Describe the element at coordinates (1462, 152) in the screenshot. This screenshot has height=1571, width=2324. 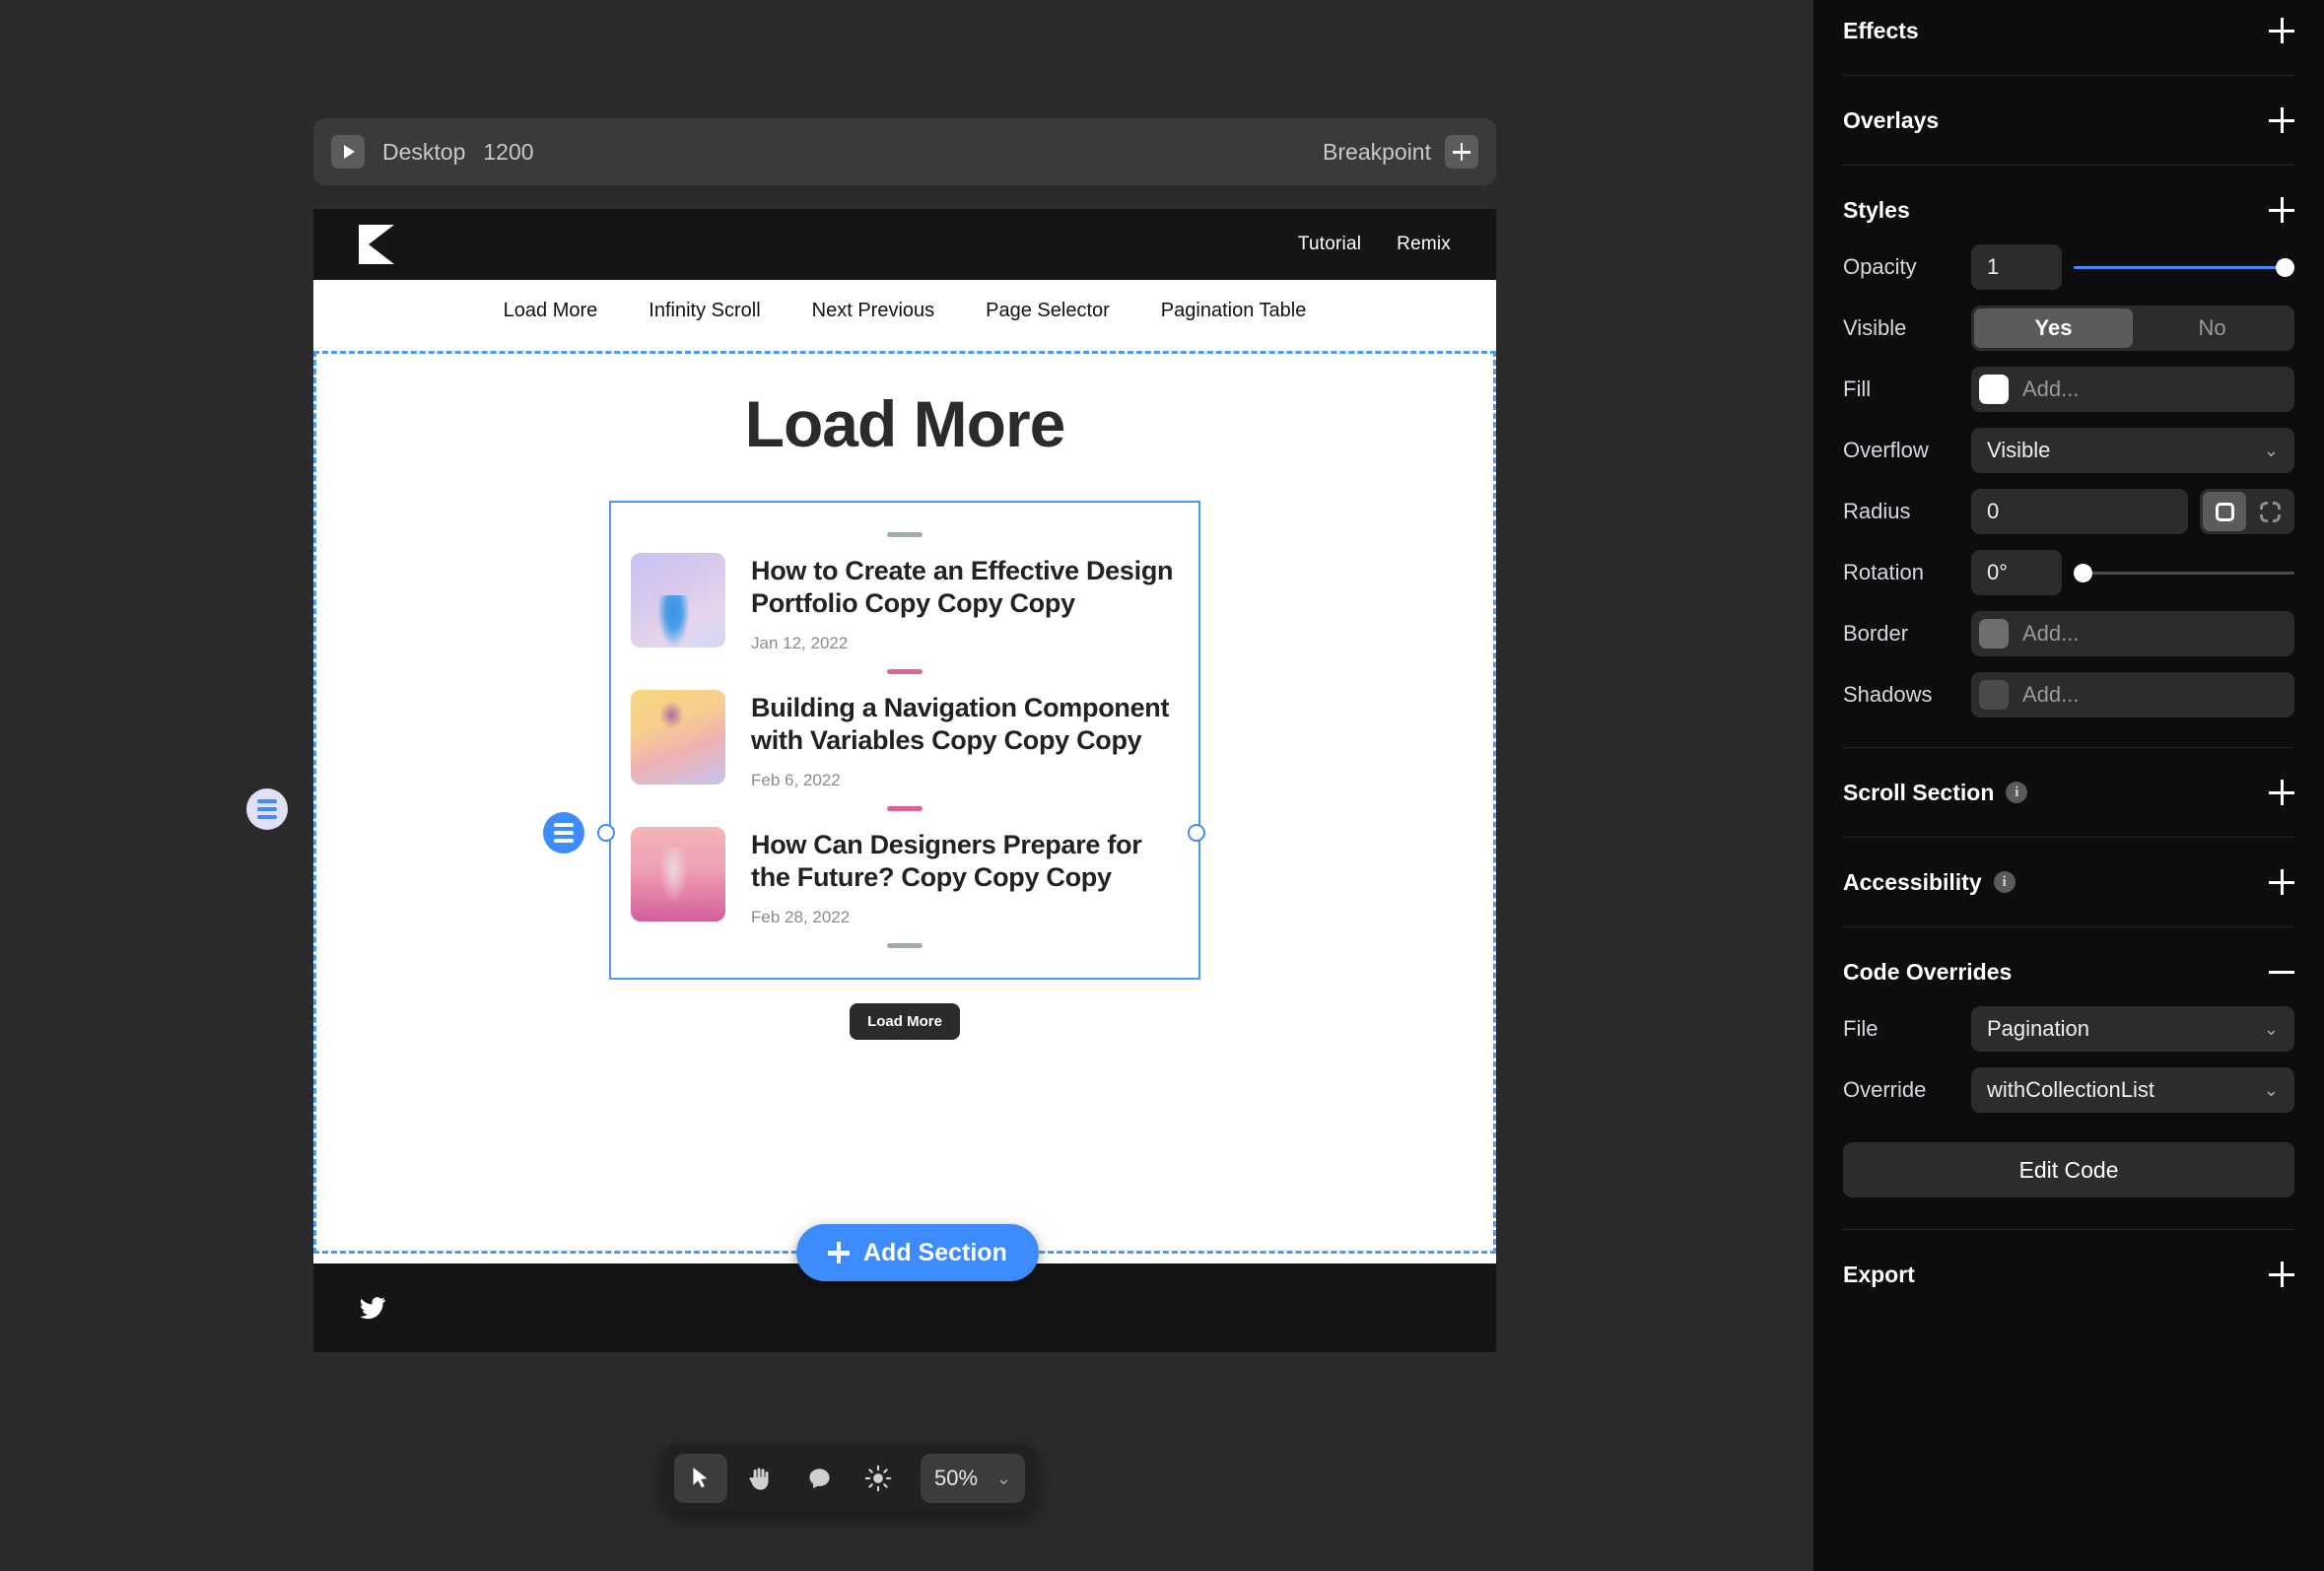
I see `add-breakpoint-plus-icon` at that location.